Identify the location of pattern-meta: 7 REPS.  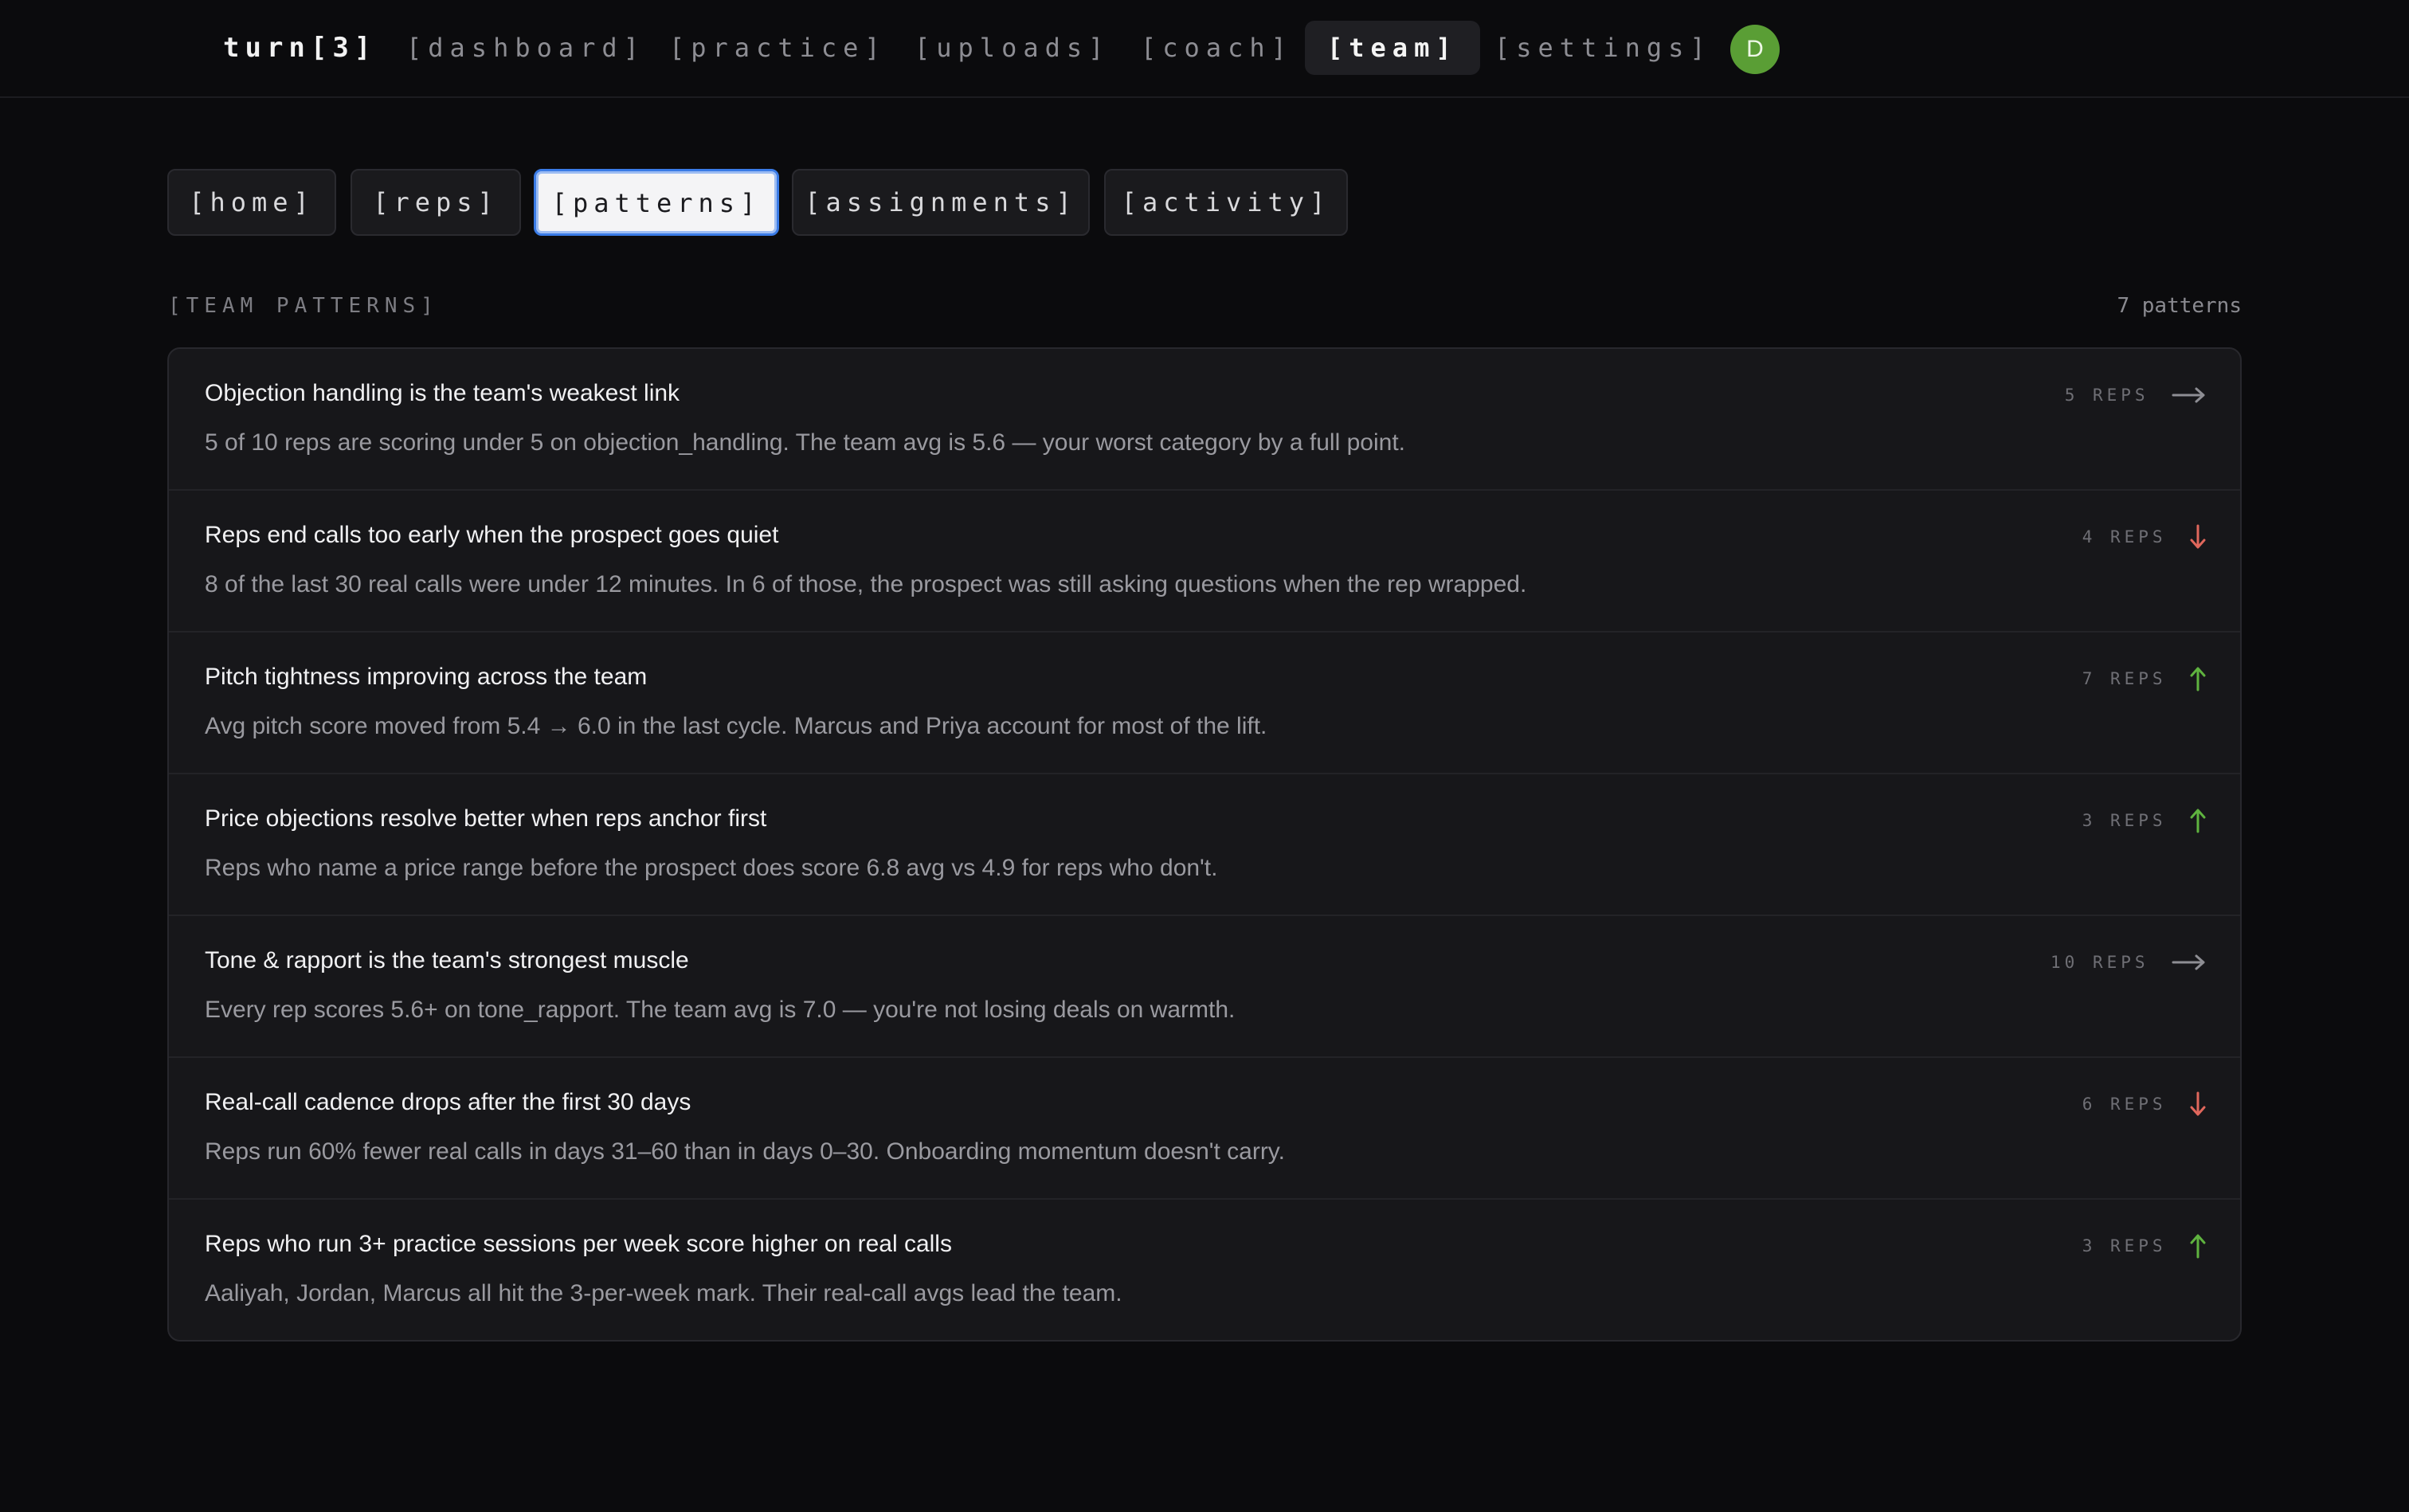
(2144, 679).